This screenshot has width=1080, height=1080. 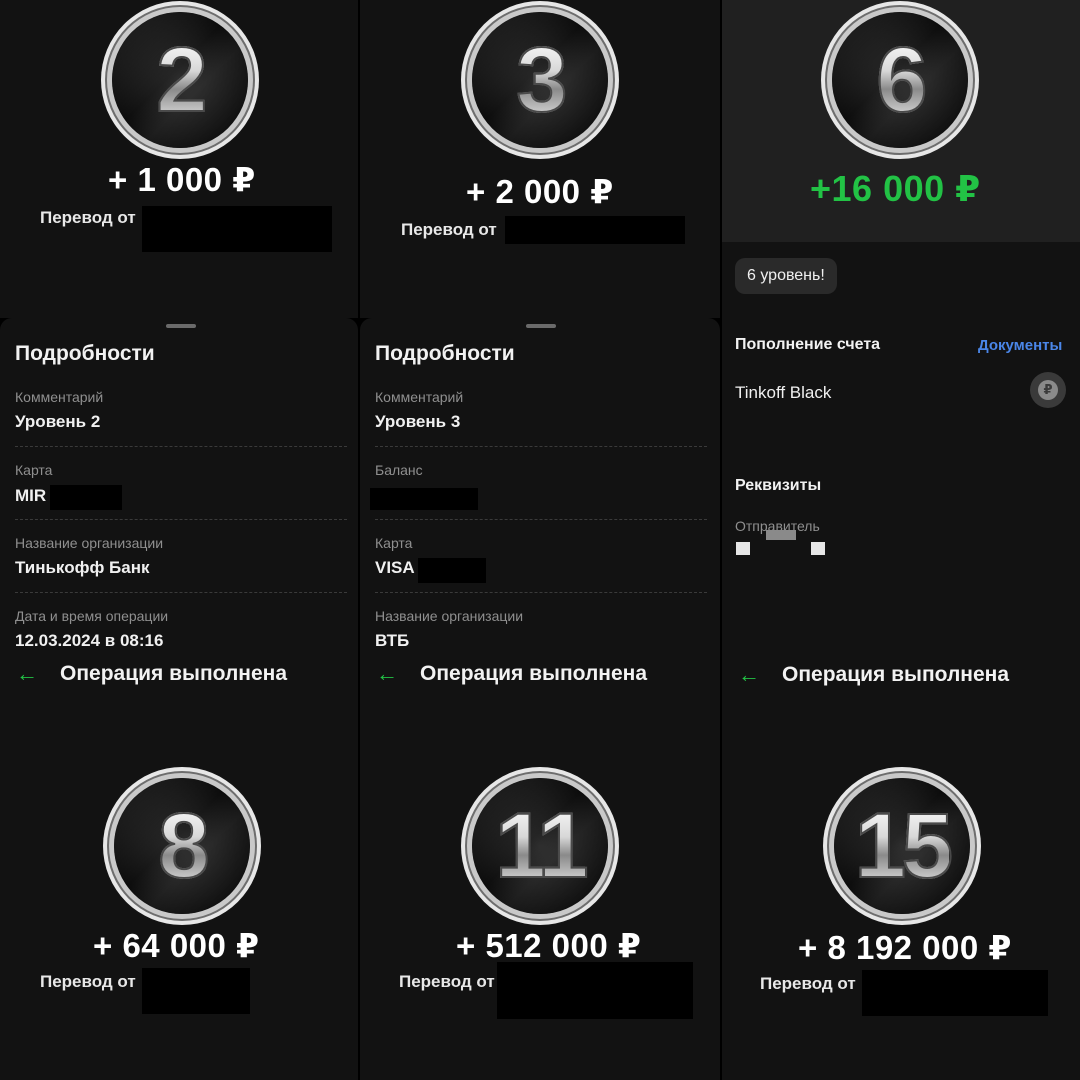 What do you see at coordinates (92, 616) in the screenshot?
I see `field-label: Дата и время операции` at bounding box center [92, 616].